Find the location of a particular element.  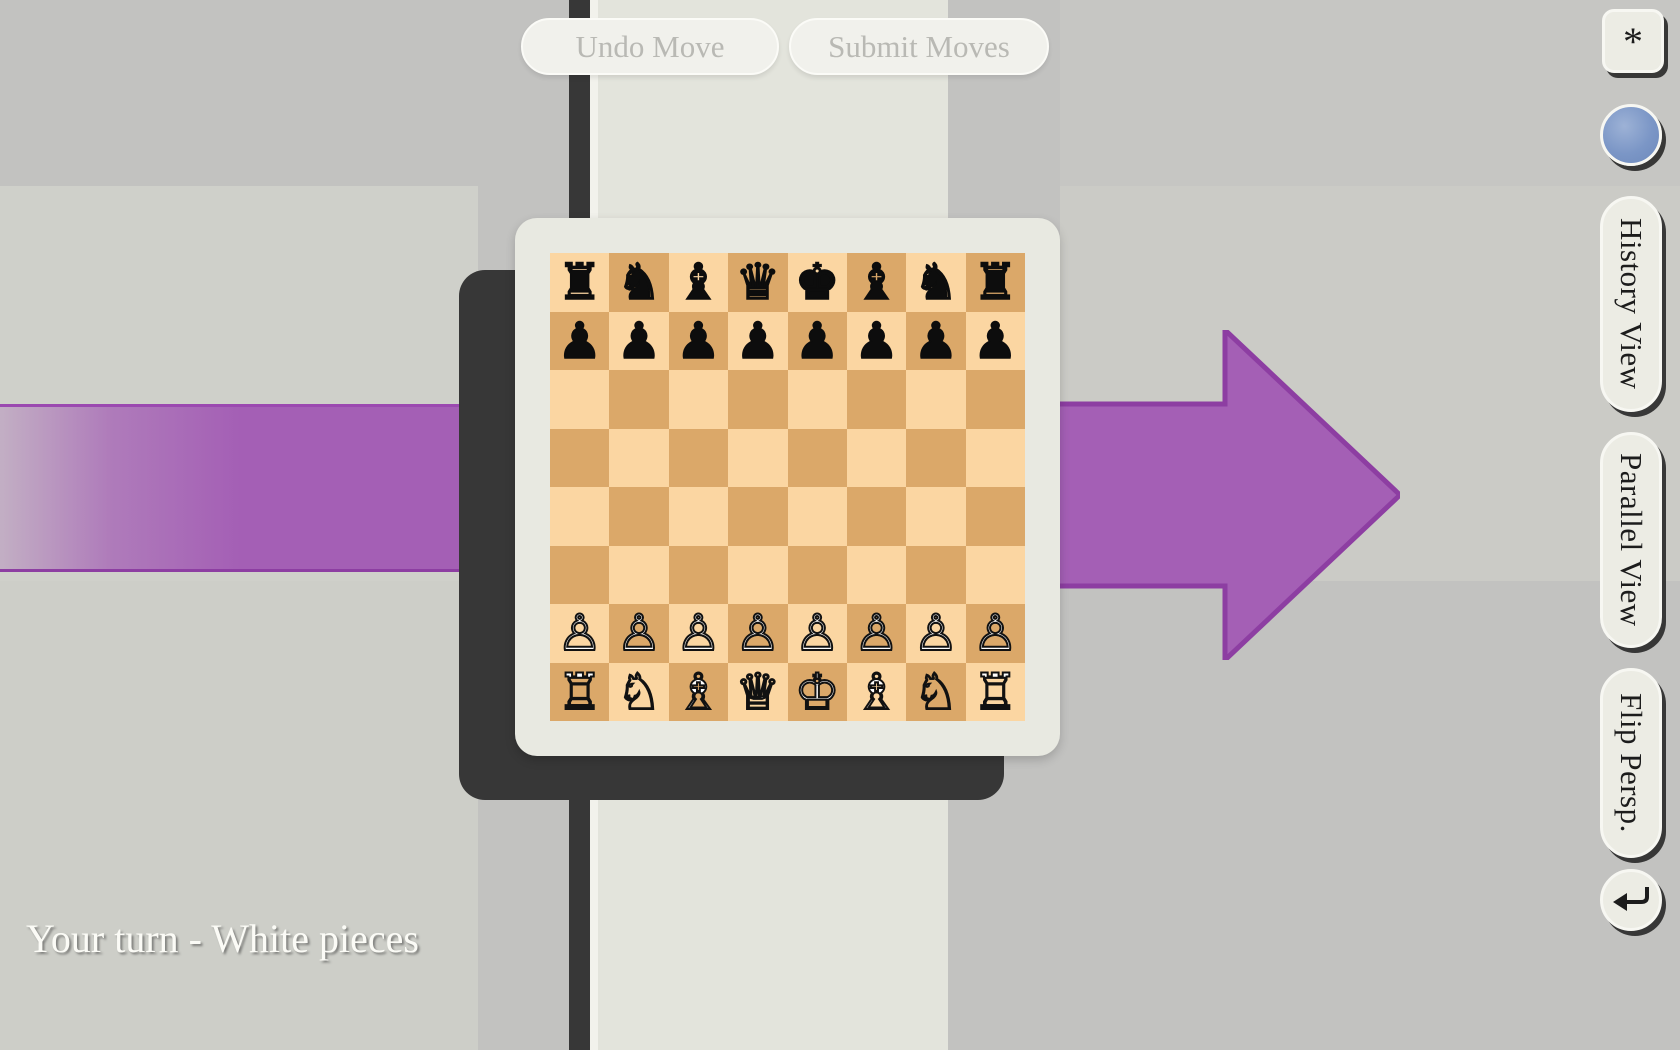

square-d7: ♟ is located at coordinates (758, 340).